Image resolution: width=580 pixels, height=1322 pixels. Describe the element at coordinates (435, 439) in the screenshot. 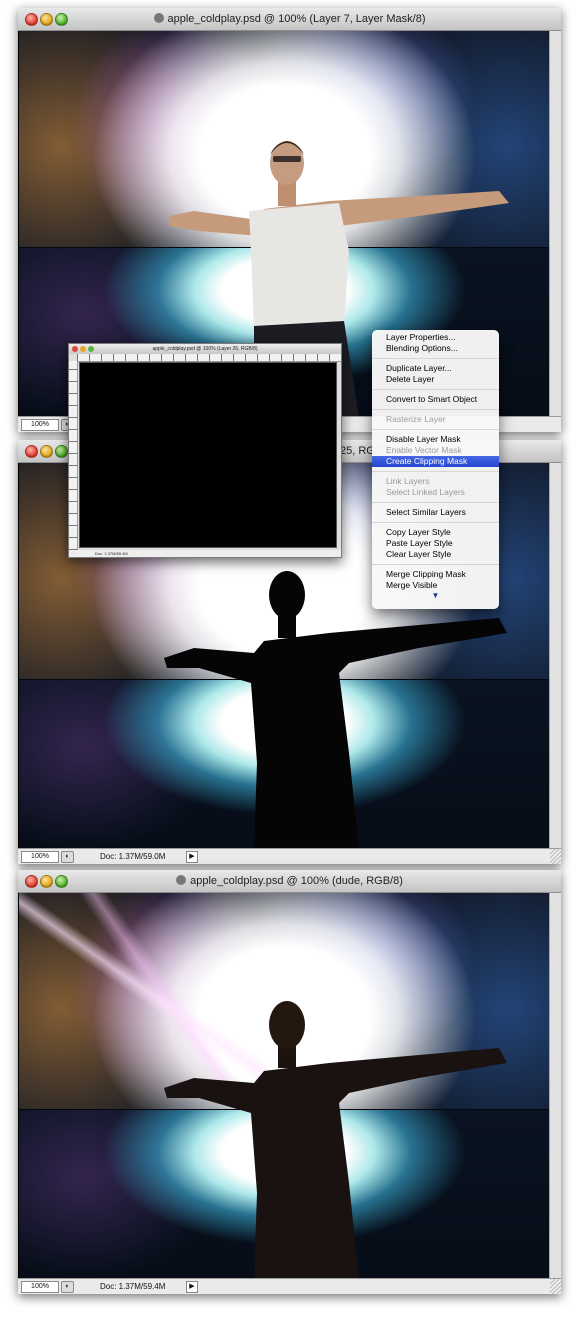

I see `menu-item-disable-layer-mask: Disable Layer Mask` at that location.